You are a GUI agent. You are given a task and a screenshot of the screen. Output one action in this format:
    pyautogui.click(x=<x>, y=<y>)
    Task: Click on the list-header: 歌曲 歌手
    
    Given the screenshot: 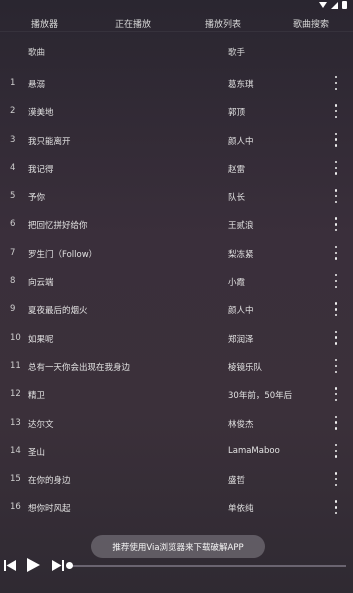 What is the action you would take?
    pyautogui.click(x=176, y=53)
    